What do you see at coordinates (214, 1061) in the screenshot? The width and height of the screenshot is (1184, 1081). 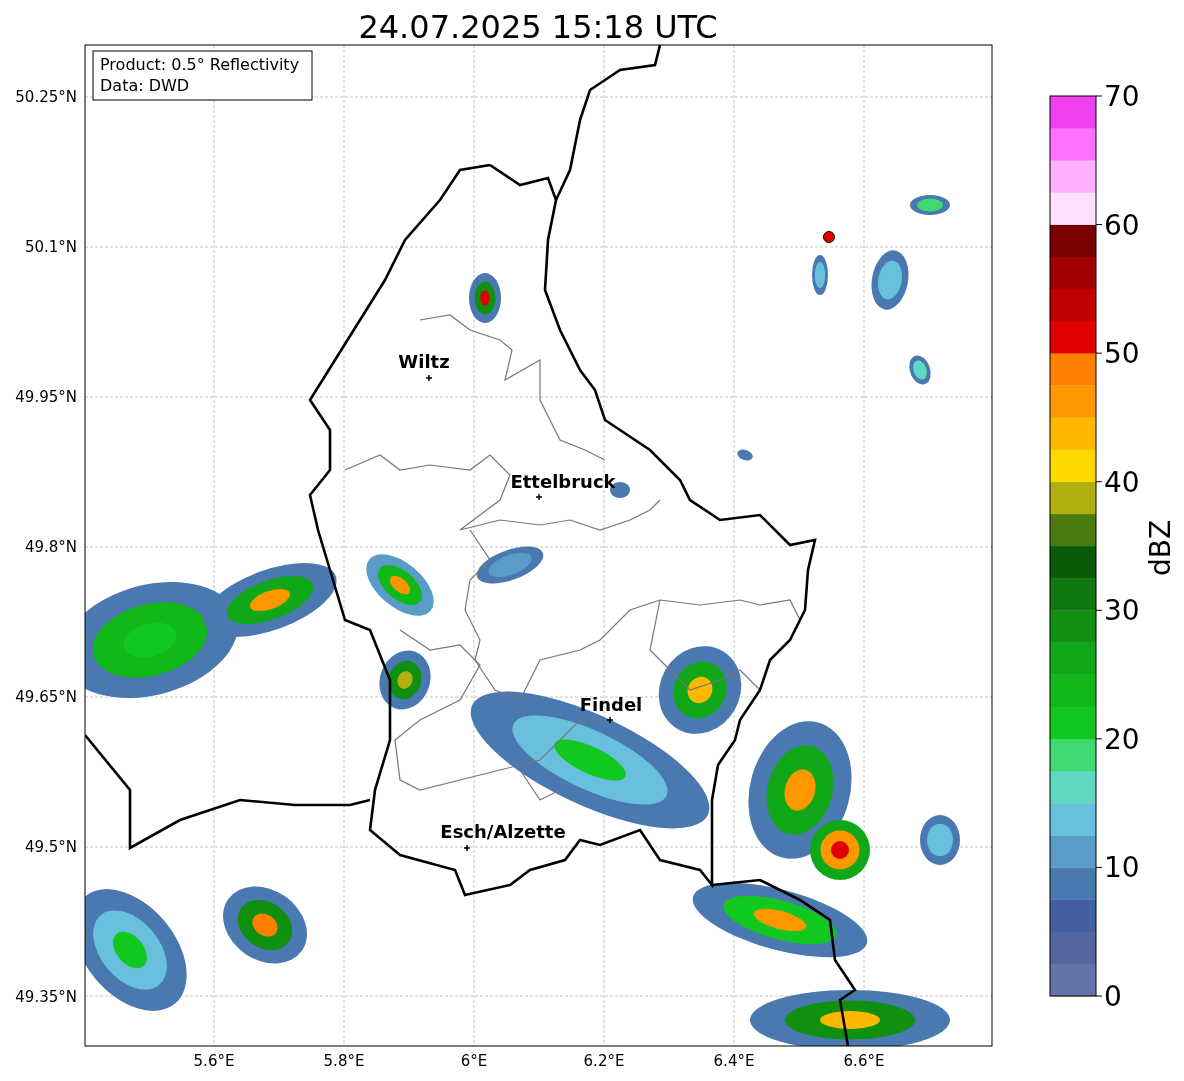 I see `longitude-label: 5.6°E` at bounding box center [214, 1061].